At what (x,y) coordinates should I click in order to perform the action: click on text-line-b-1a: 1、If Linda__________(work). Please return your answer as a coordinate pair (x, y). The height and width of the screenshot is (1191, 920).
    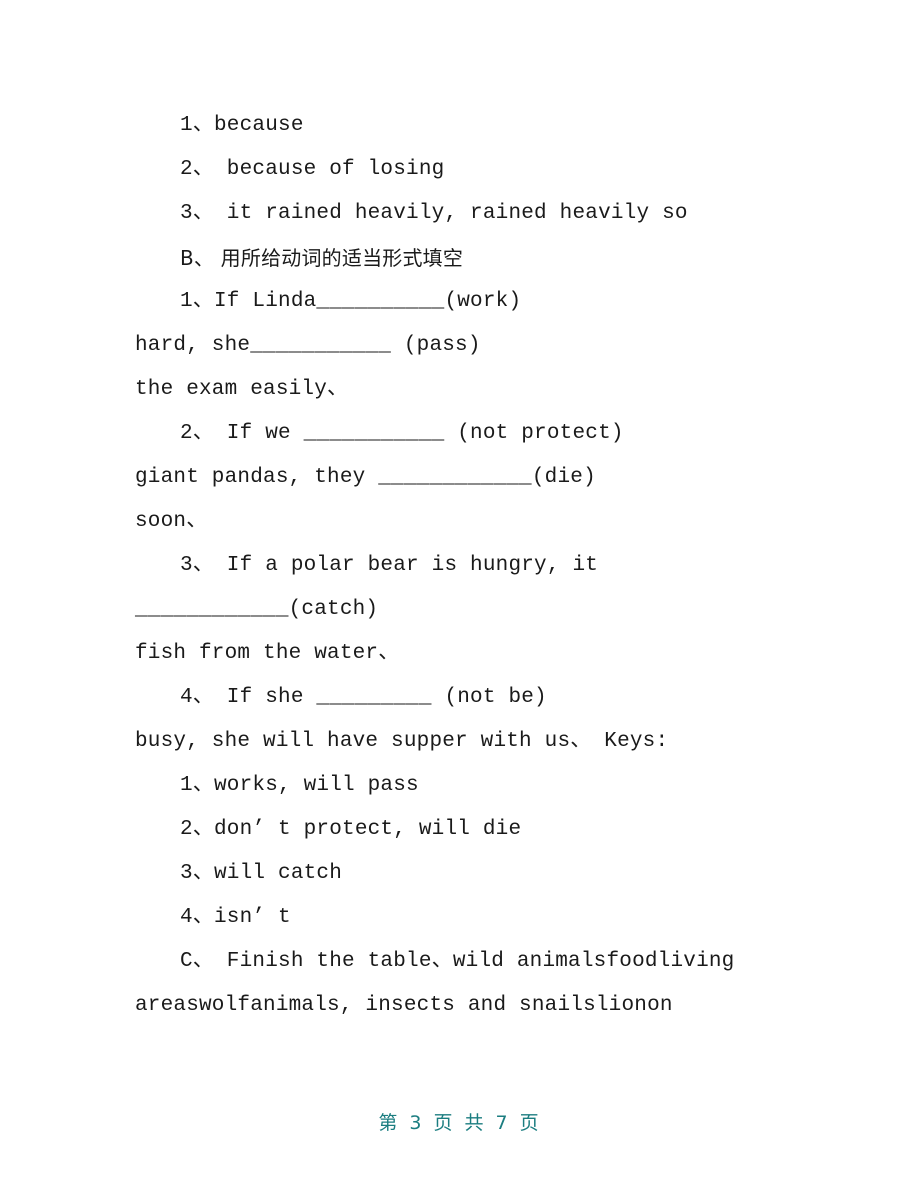
    Looking at the image, I should click on (351, 301).